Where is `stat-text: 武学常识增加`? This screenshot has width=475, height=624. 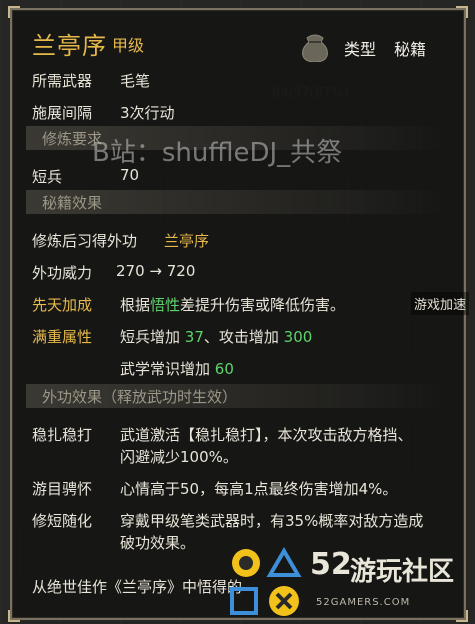
stat-text: 武学常识增加 is located at coordinates (167, 369).